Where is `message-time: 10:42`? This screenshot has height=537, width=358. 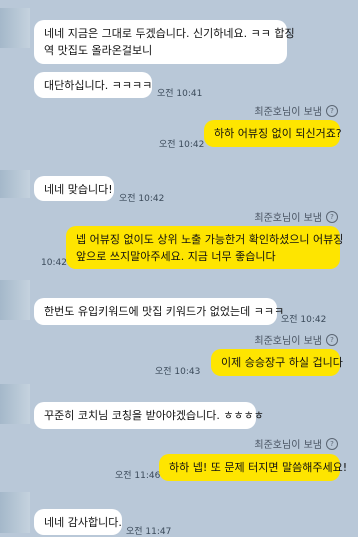
message-time: 10:42 is located at coordinates (54, 263).